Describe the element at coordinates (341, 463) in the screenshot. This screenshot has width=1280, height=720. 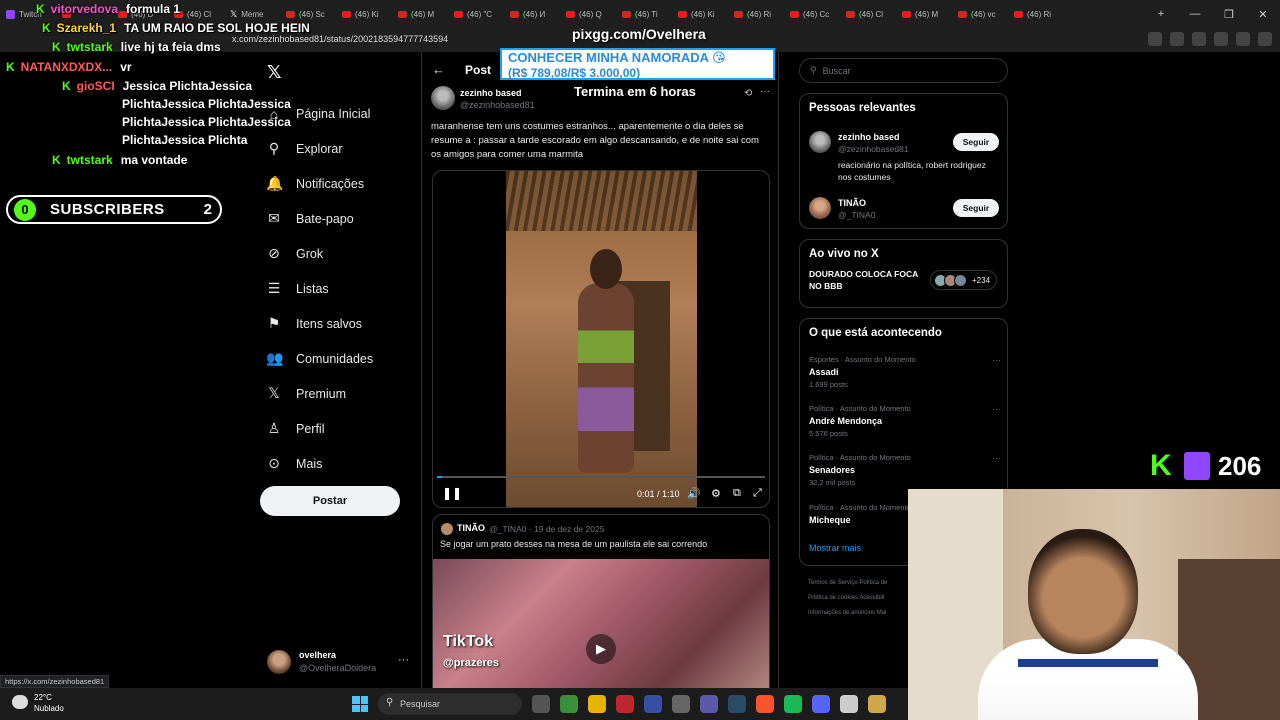
I see `nav-item-mais: ⊙ Mais` at that location.